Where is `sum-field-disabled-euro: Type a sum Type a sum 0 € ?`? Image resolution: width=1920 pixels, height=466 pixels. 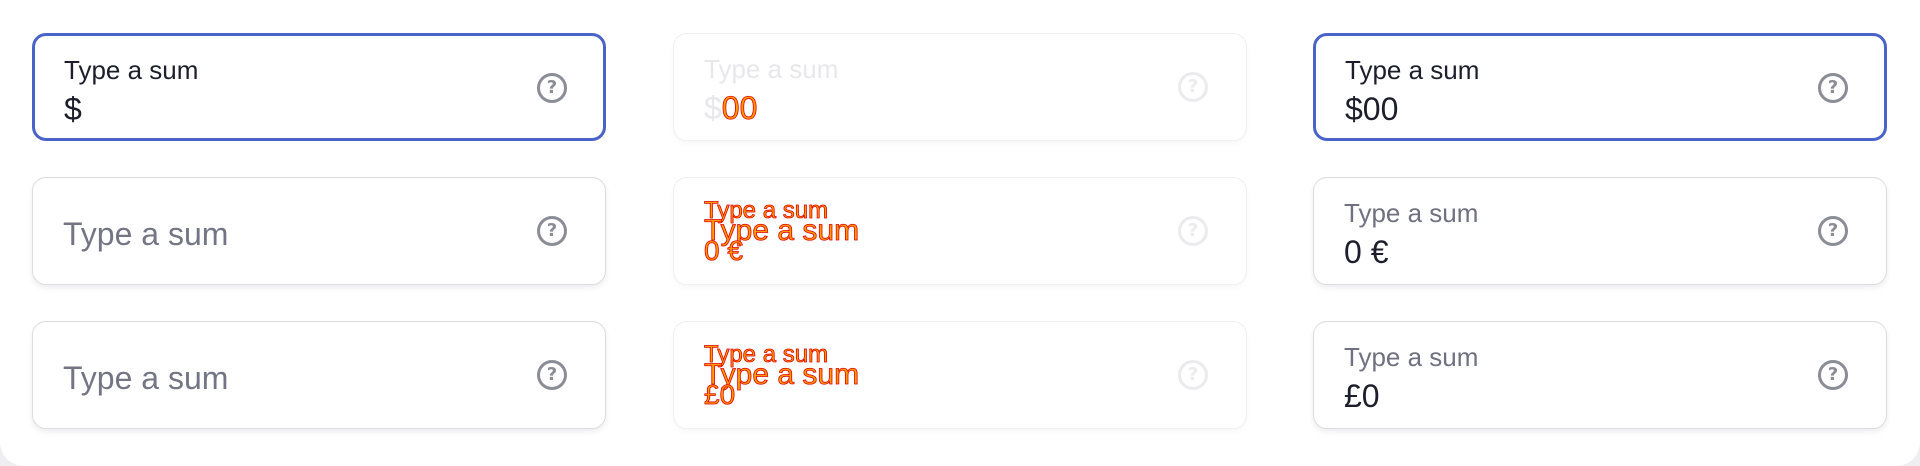
sum-field-disabled-euro: Type a sum Type a sum 0 € ? is located at coordinates (960, 231).